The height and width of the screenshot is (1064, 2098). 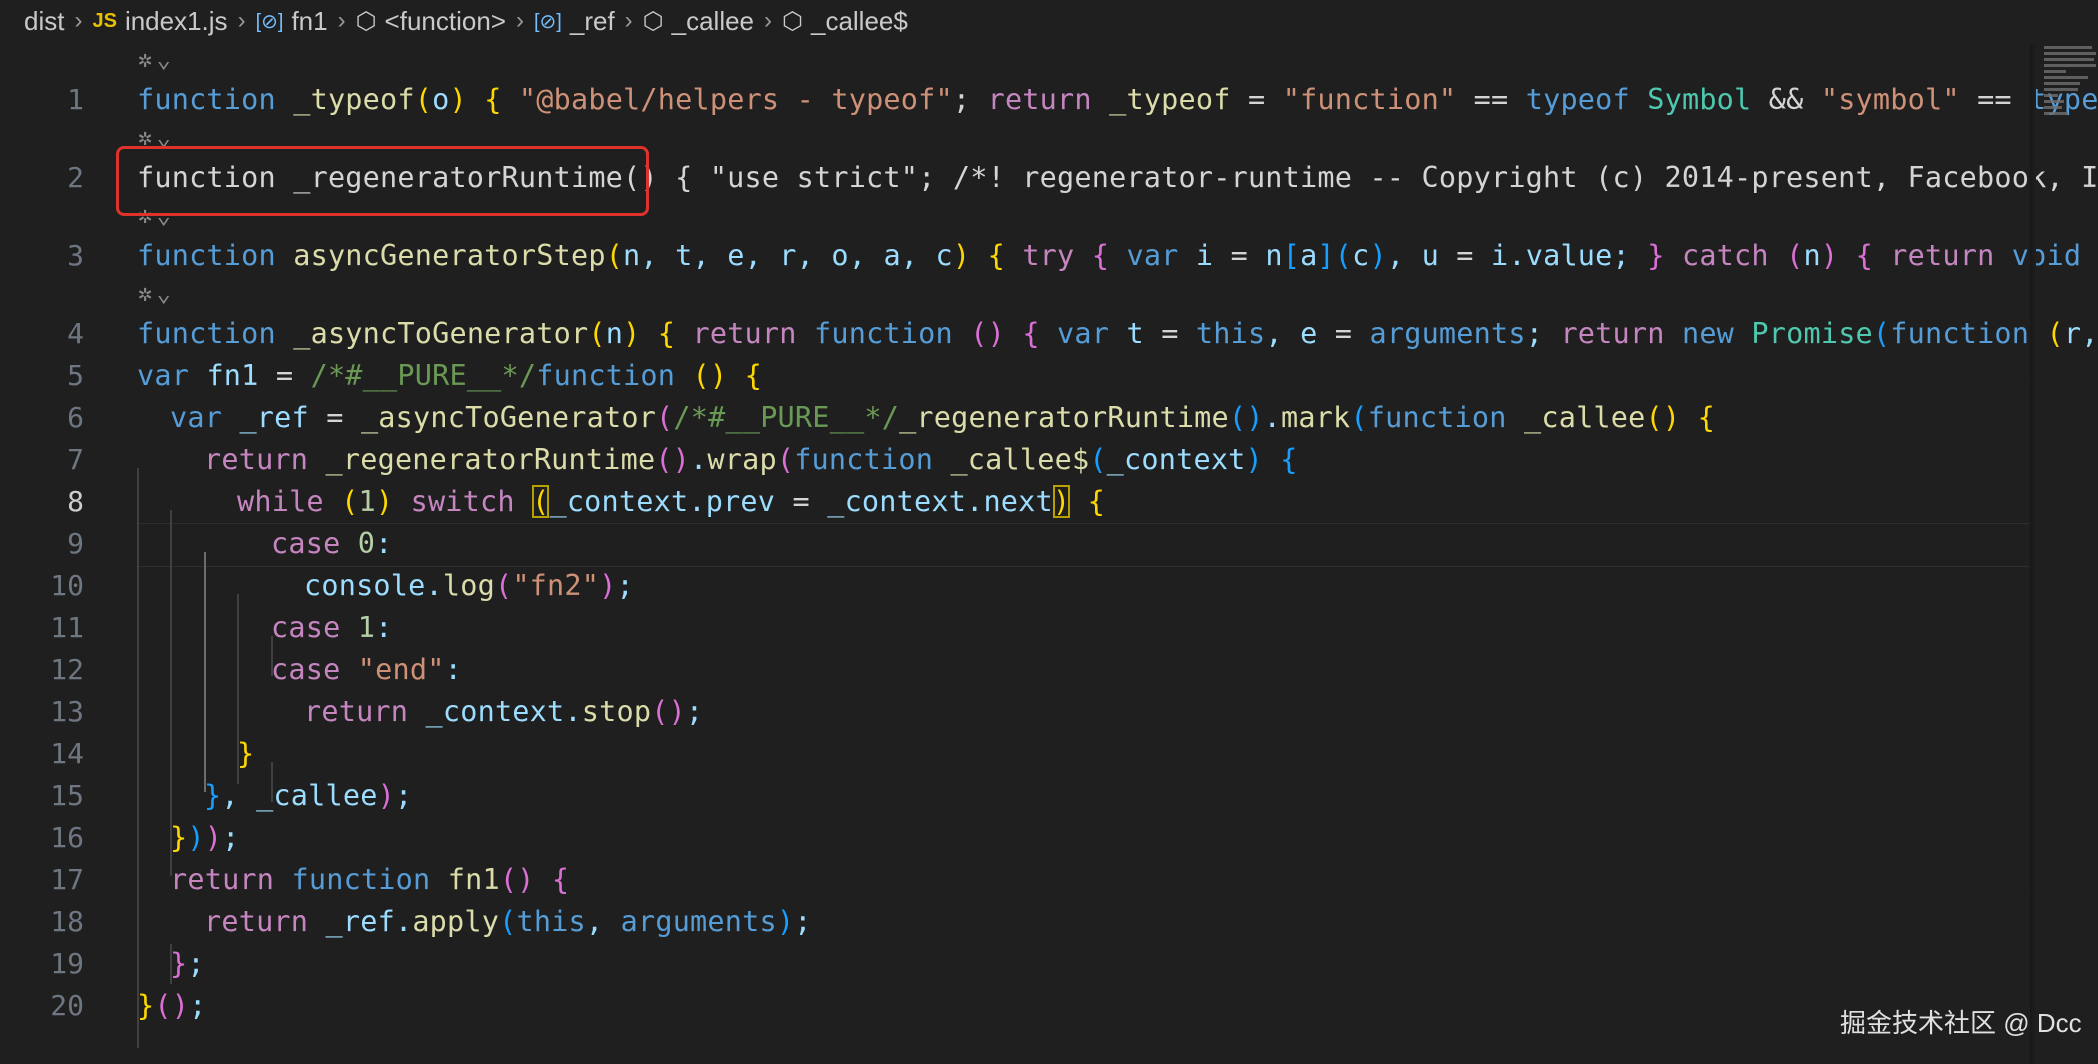 What do you see at coordinates (67, 585) in the screenshot?
I see `line-number: 10` at bounding box center [67, 585].